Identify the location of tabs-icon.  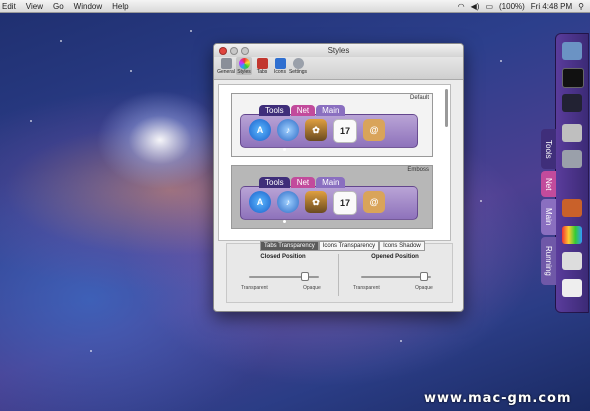
(262, 63).